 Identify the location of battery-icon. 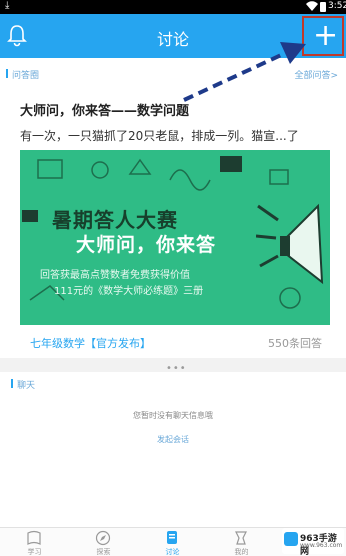
(323, 7).